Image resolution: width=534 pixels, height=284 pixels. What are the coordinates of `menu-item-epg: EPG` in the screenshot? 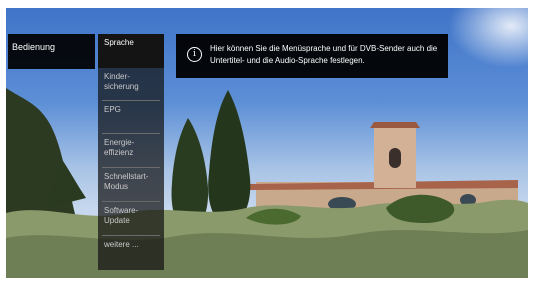 It's located at (131, 117).